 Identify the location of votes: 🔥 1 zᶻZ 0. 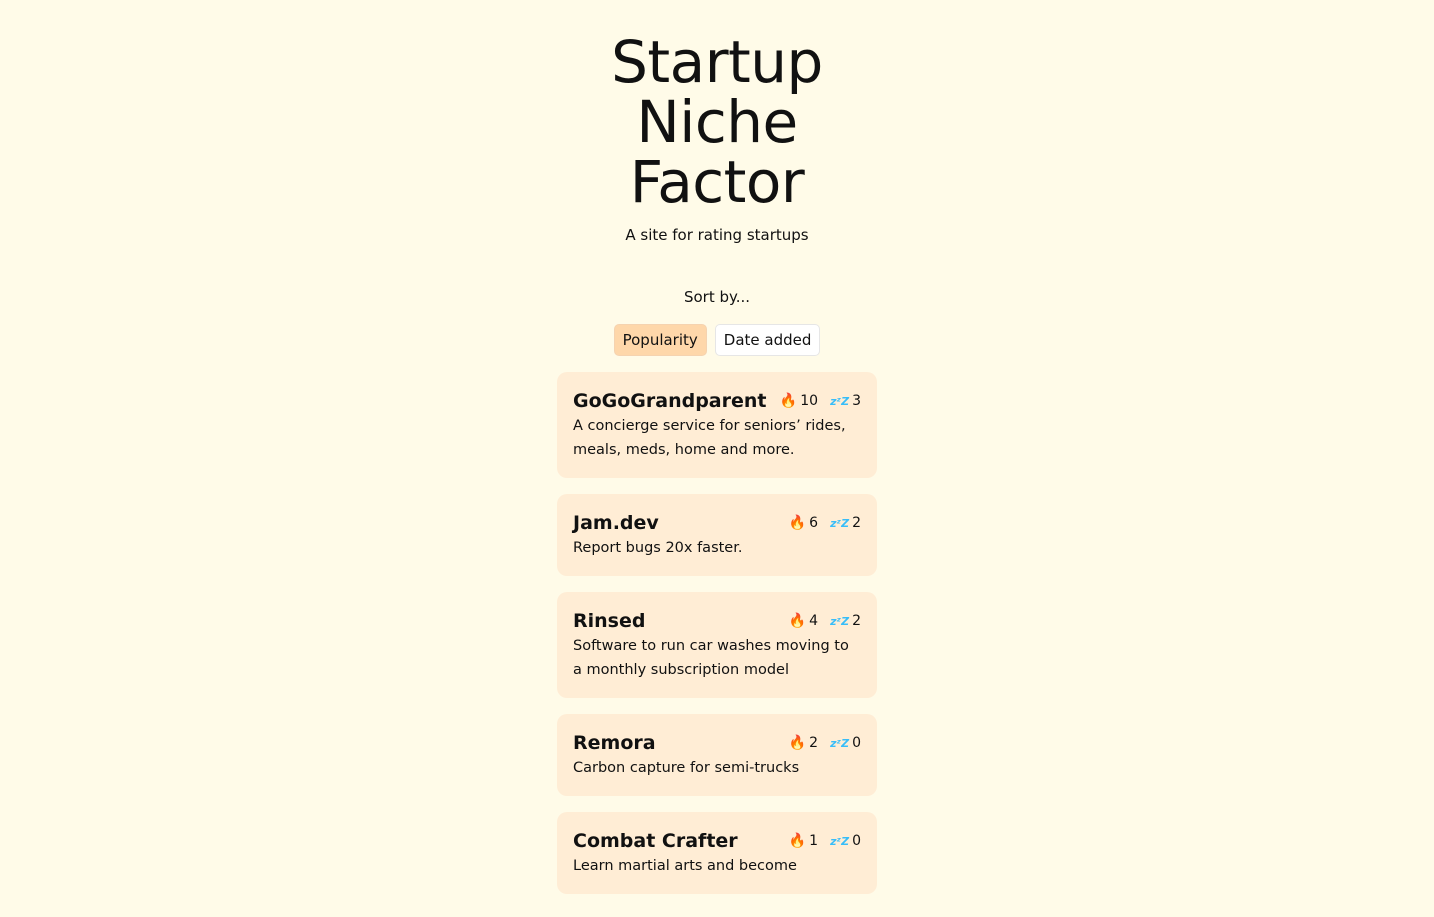
(825, 841).